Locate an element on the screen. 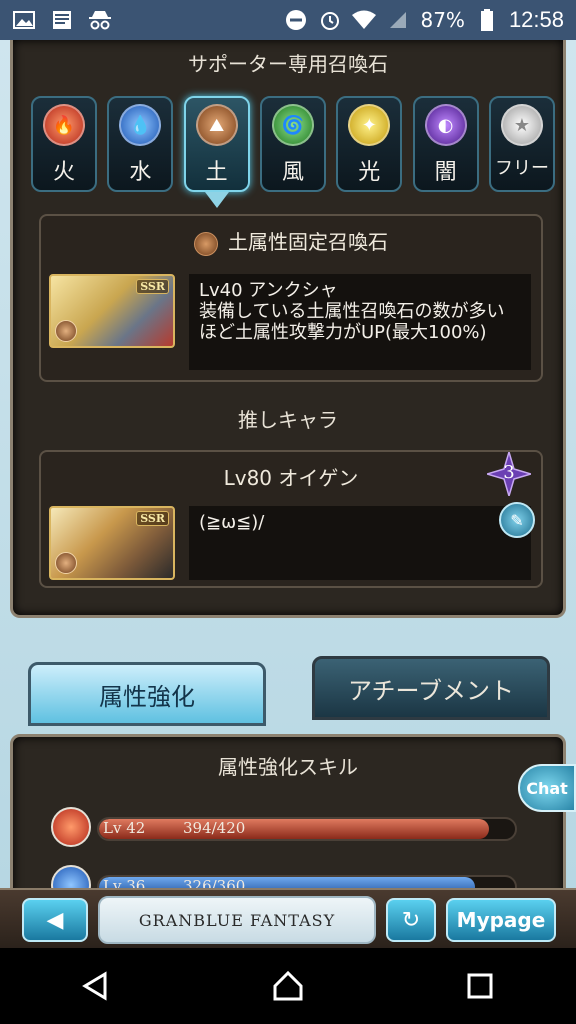 Image resolution: width=576 pixels, height=1024 pixels. status-bar: 87% 12:58 is located at coordinates (288, 20).